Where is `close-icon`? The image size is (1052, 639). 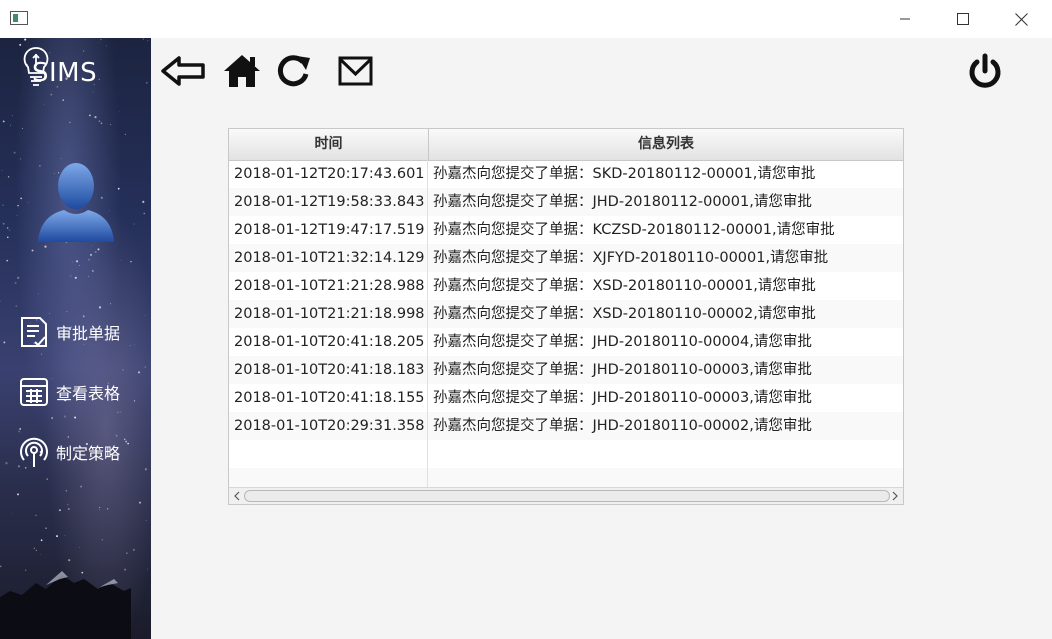 close-icon is located at coordinates (1021, 19).